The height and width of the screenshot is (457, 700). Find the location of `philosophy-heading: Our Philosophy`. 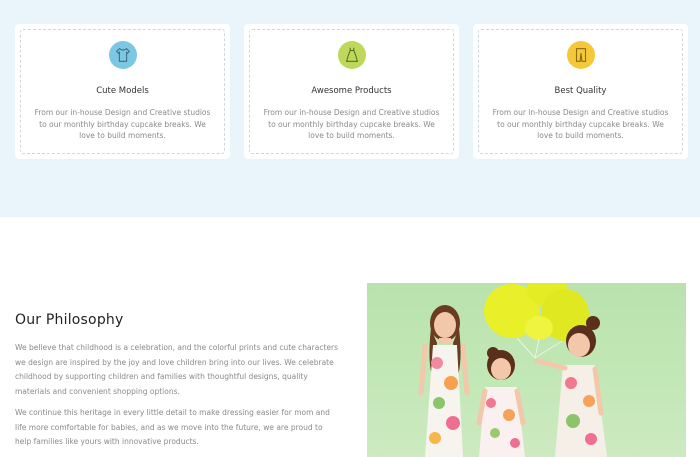

philosophy-heading: Our Philosophy is located at coordinates (69, 320).